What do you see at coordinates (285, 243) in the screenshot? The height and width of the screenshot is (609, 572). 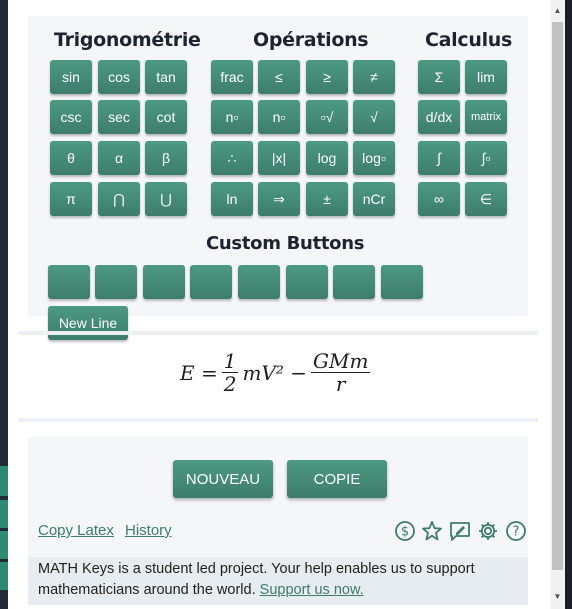 I see `heading-custom-buttons: Custom Buttons` at bounding box center [285, 243].